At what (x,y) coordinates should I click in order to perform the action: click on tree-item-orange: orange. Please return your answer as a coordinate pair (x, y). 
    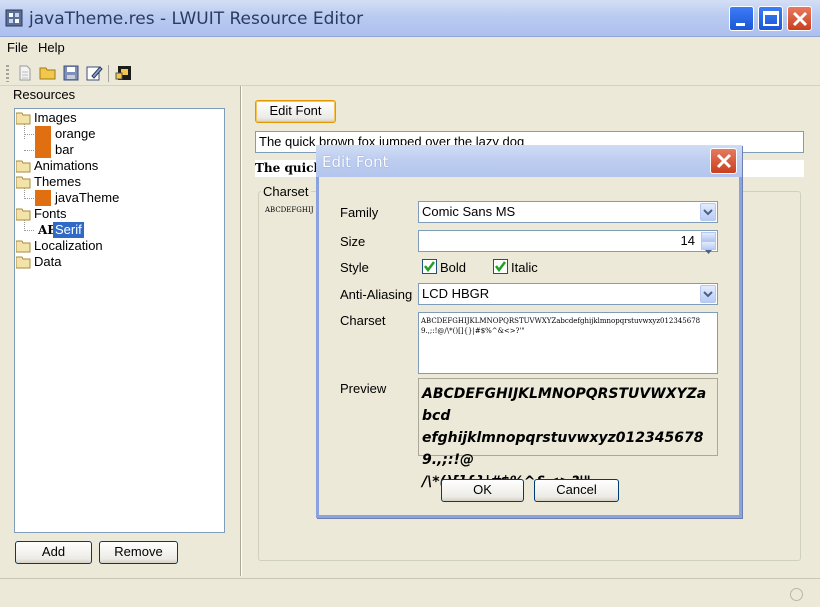
    Looking at the image, I should click on (75, 134).